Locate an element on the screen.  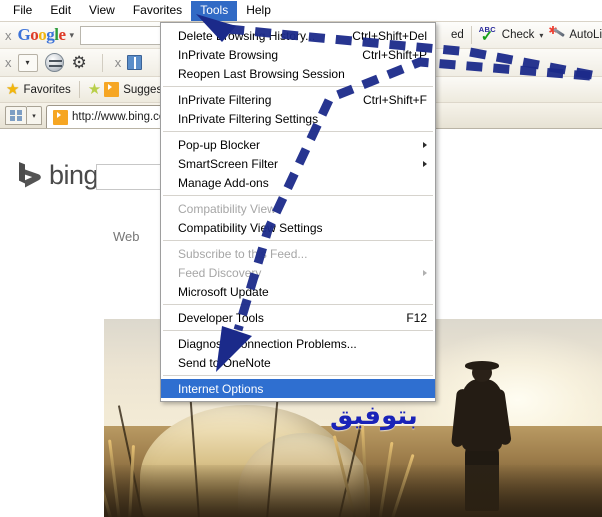
menubar-item-help: Help is located at coordinates (258, 11).